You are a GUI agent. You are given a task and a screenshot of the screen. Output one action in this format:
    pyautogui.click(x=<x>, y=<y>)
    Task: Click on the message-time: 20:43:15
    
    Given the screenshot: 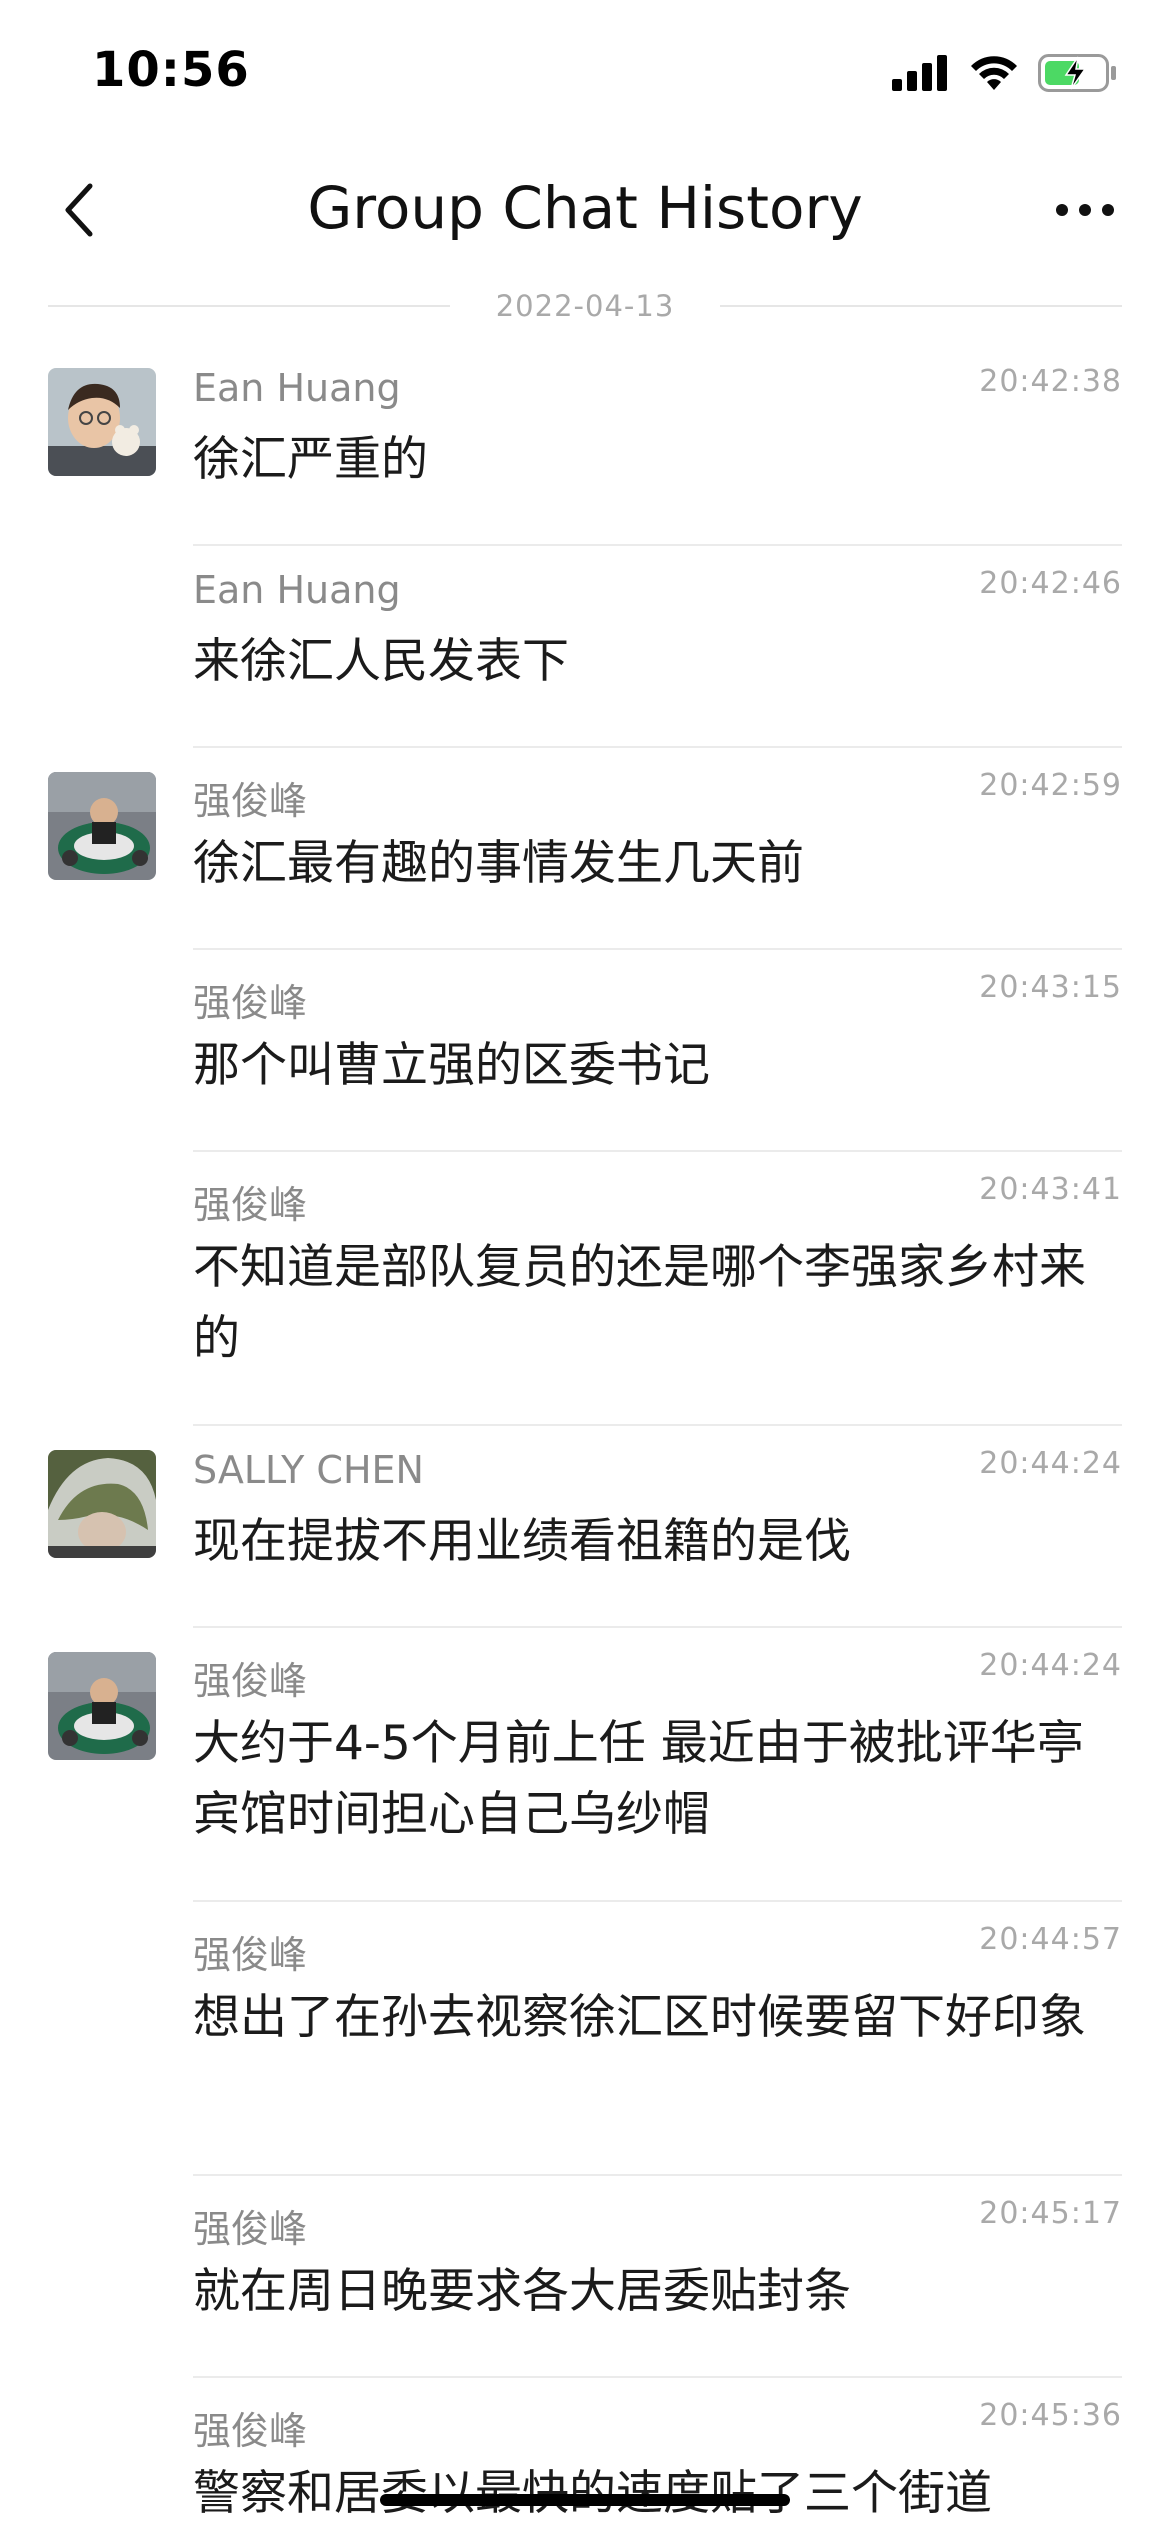 What is the action you would take?
    pyautogui.click(x=1050, y=987)
    